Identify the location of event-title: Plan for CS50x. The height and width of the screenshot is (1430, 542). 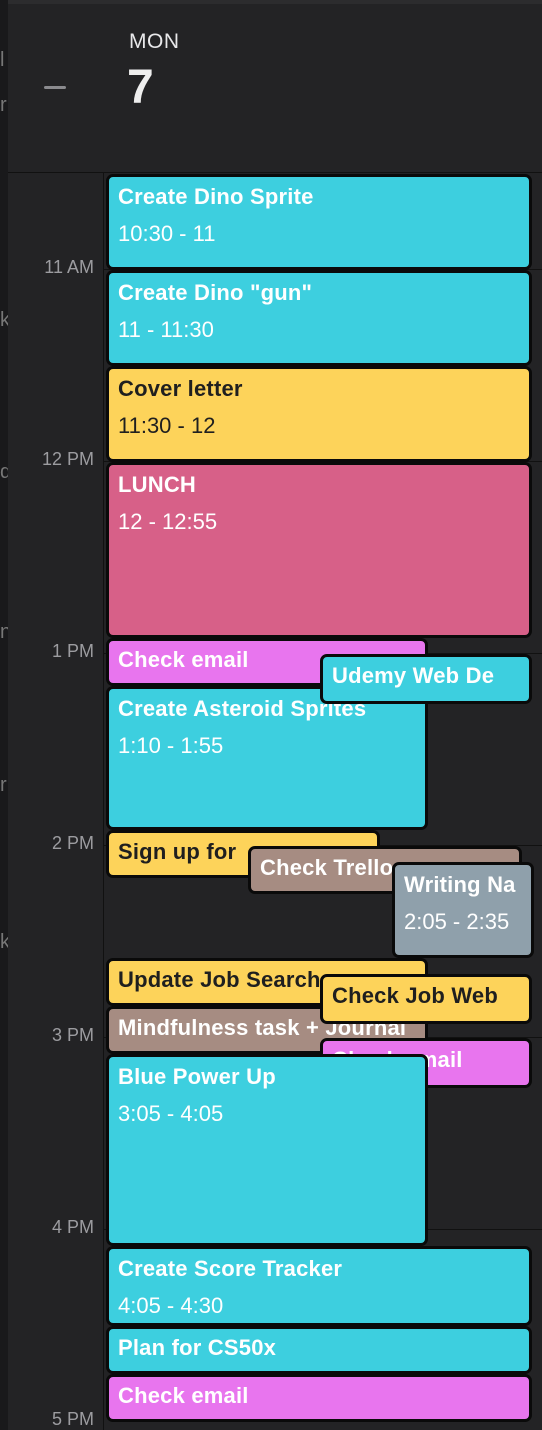
(197, 1347).